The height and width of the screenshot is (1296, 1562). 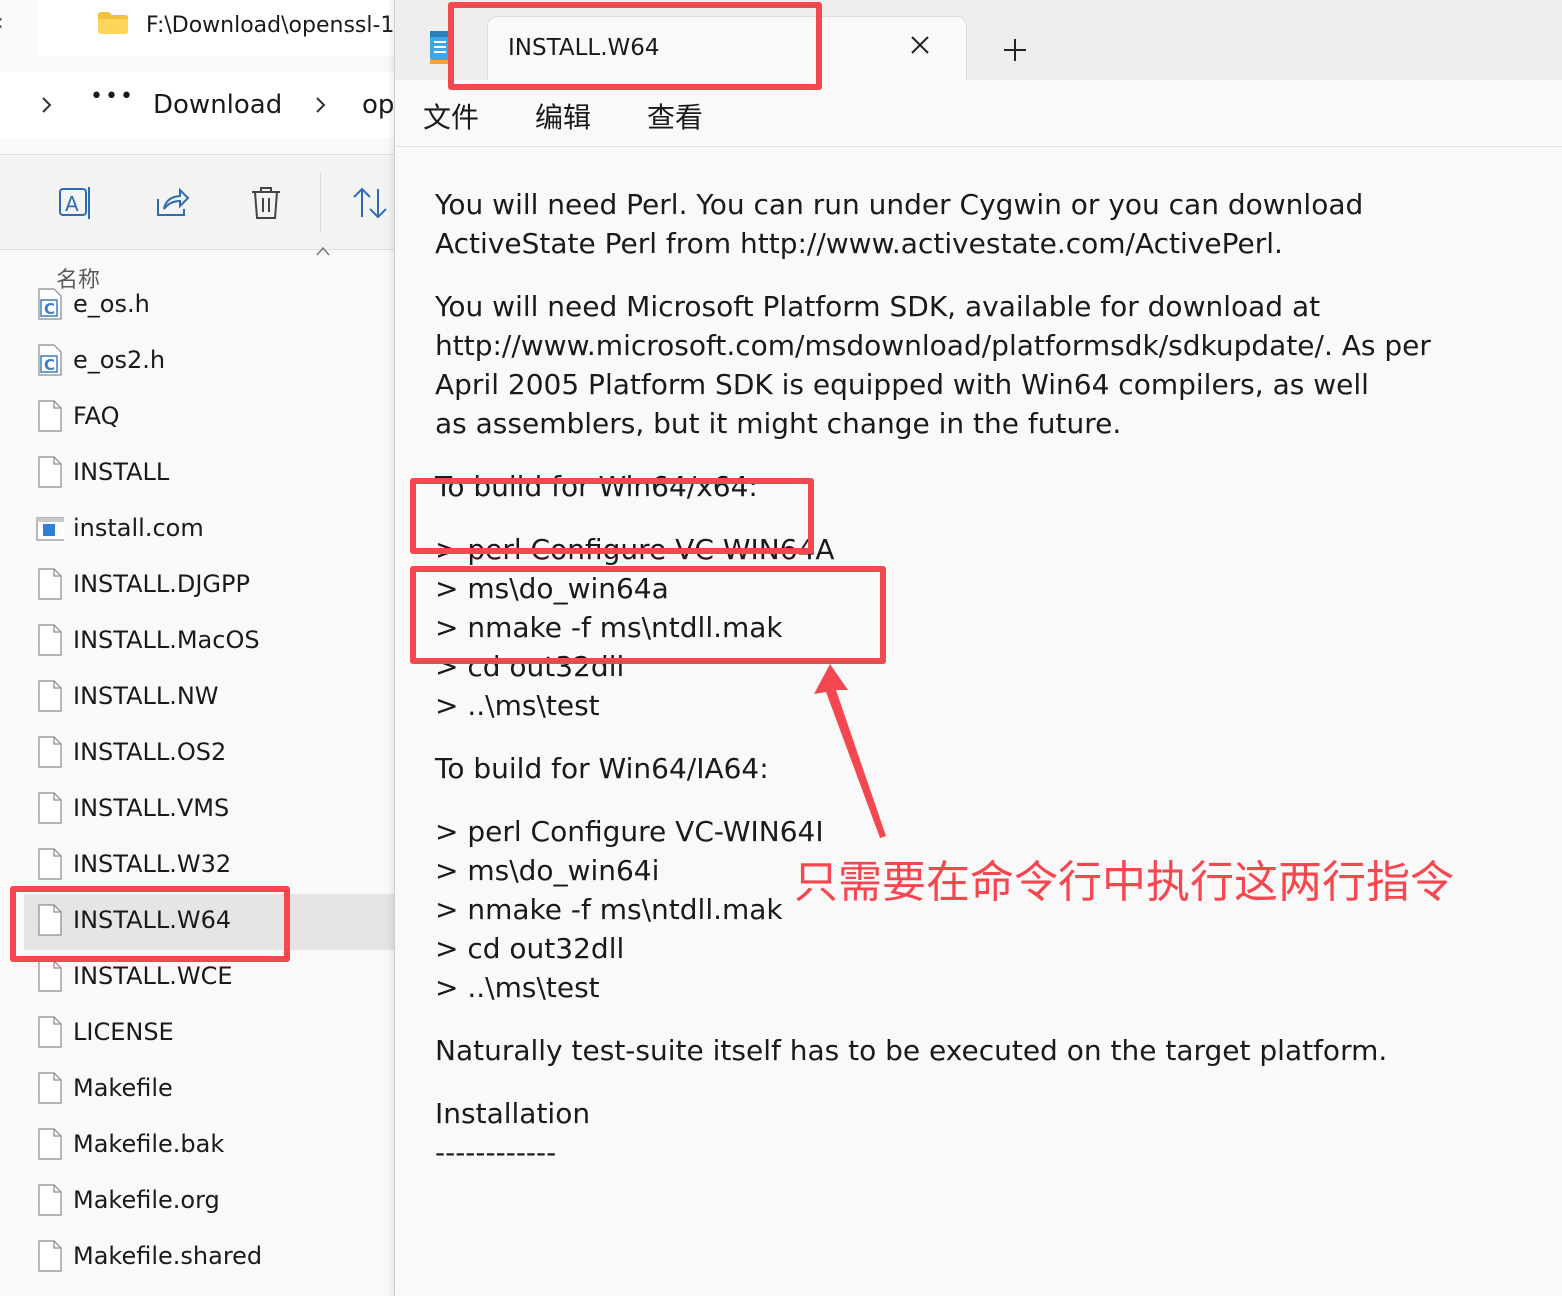 What do you see at coordinates (266, 203) in the screenshot?
I see `trash-icon` at bounding box center [266, 203].